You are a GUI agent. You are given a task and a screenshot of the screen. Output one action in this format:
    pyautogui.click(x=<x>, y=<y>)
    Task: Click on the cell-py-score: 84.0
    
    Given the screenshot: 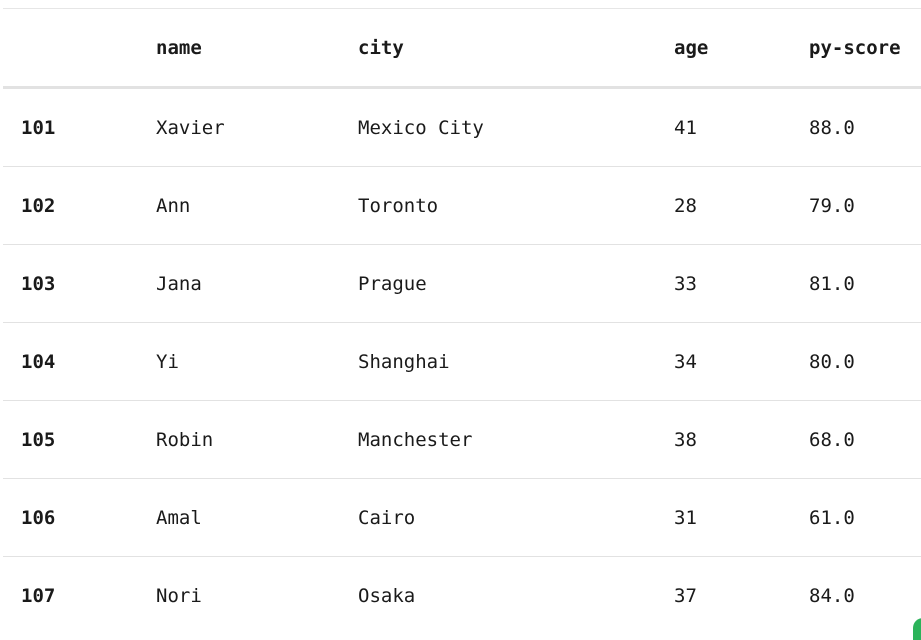 What is the action you would take?
    pyautogui.click(x=832, y=595)
    